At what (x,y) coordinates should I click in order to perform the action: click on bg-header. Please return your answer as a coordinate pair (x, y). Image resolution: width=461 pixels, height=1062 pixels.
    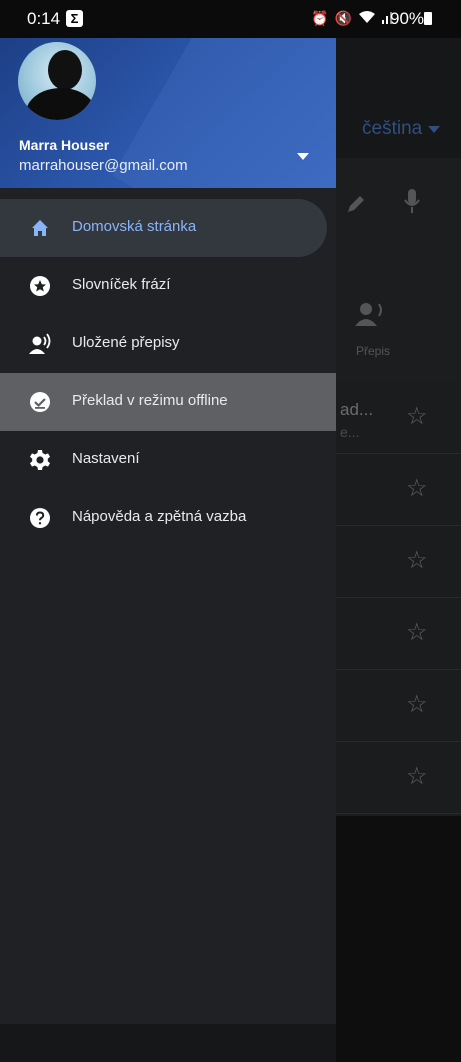
    Looking at the image, I should click on (398, 98).